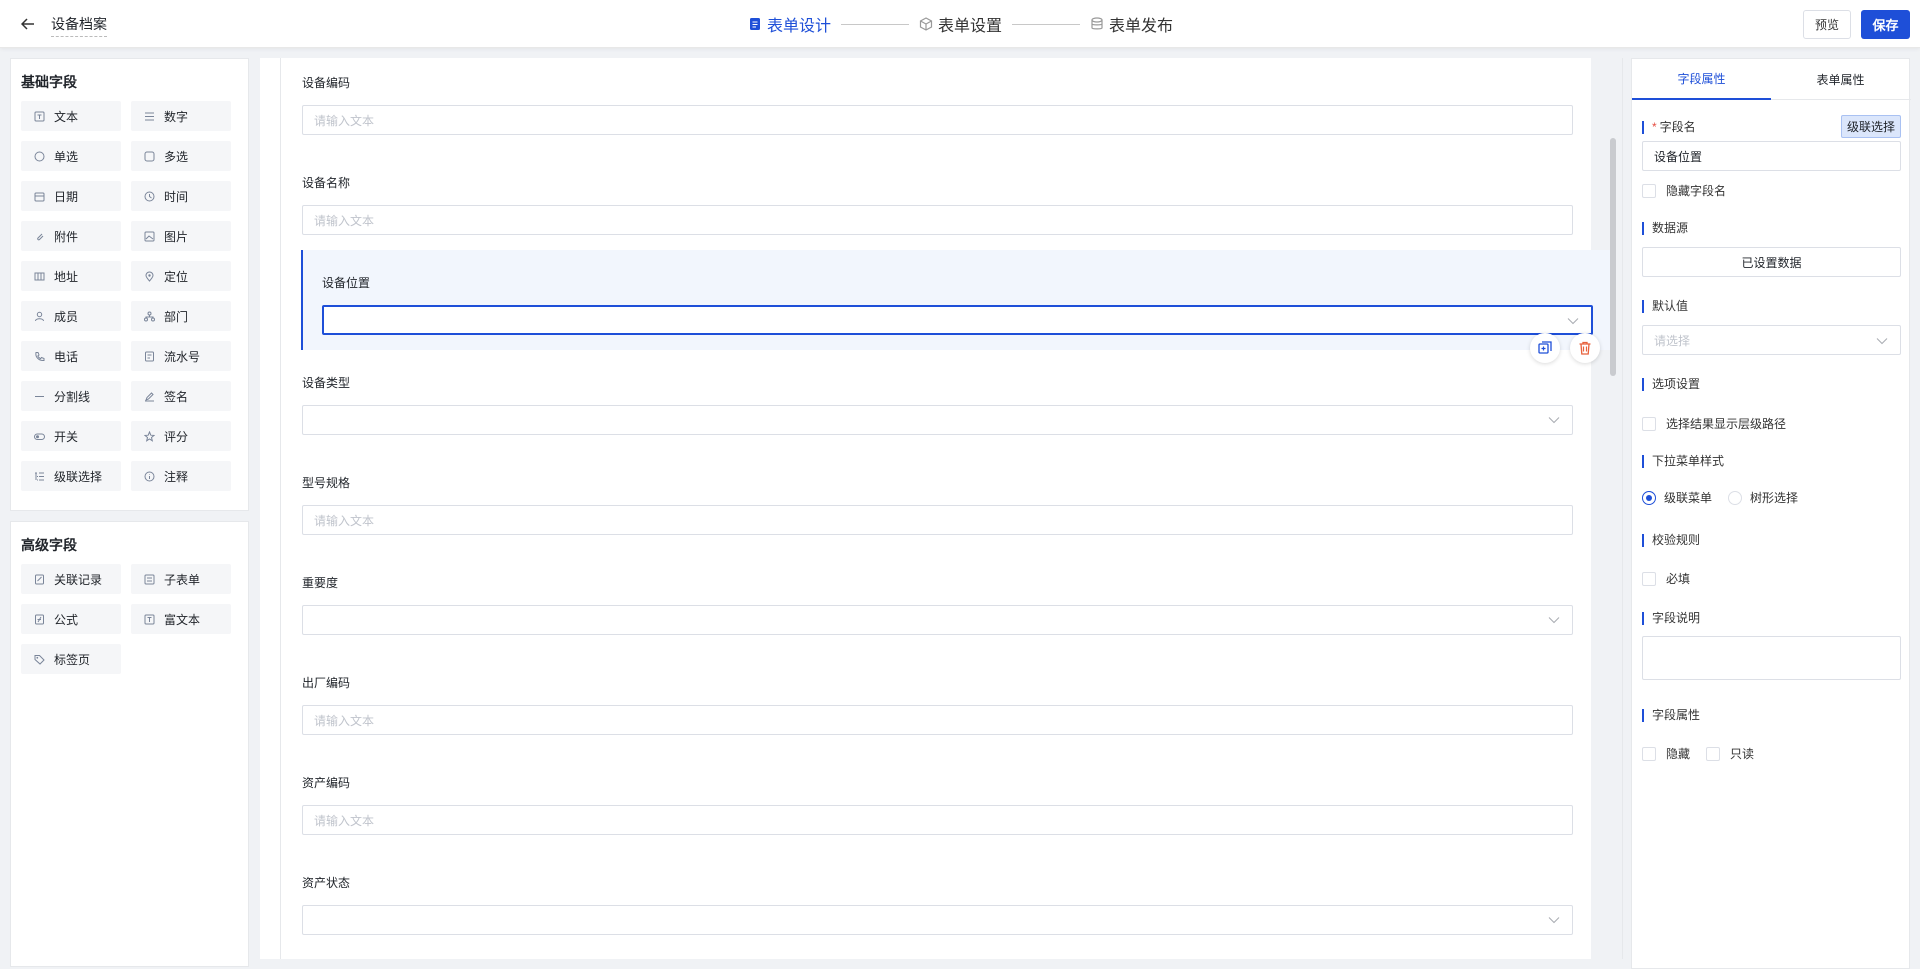 The image size is (1920, 969). Describe the element at coordinates (71, 196) in the screenshot. I see `field-date: 日期` at that location.